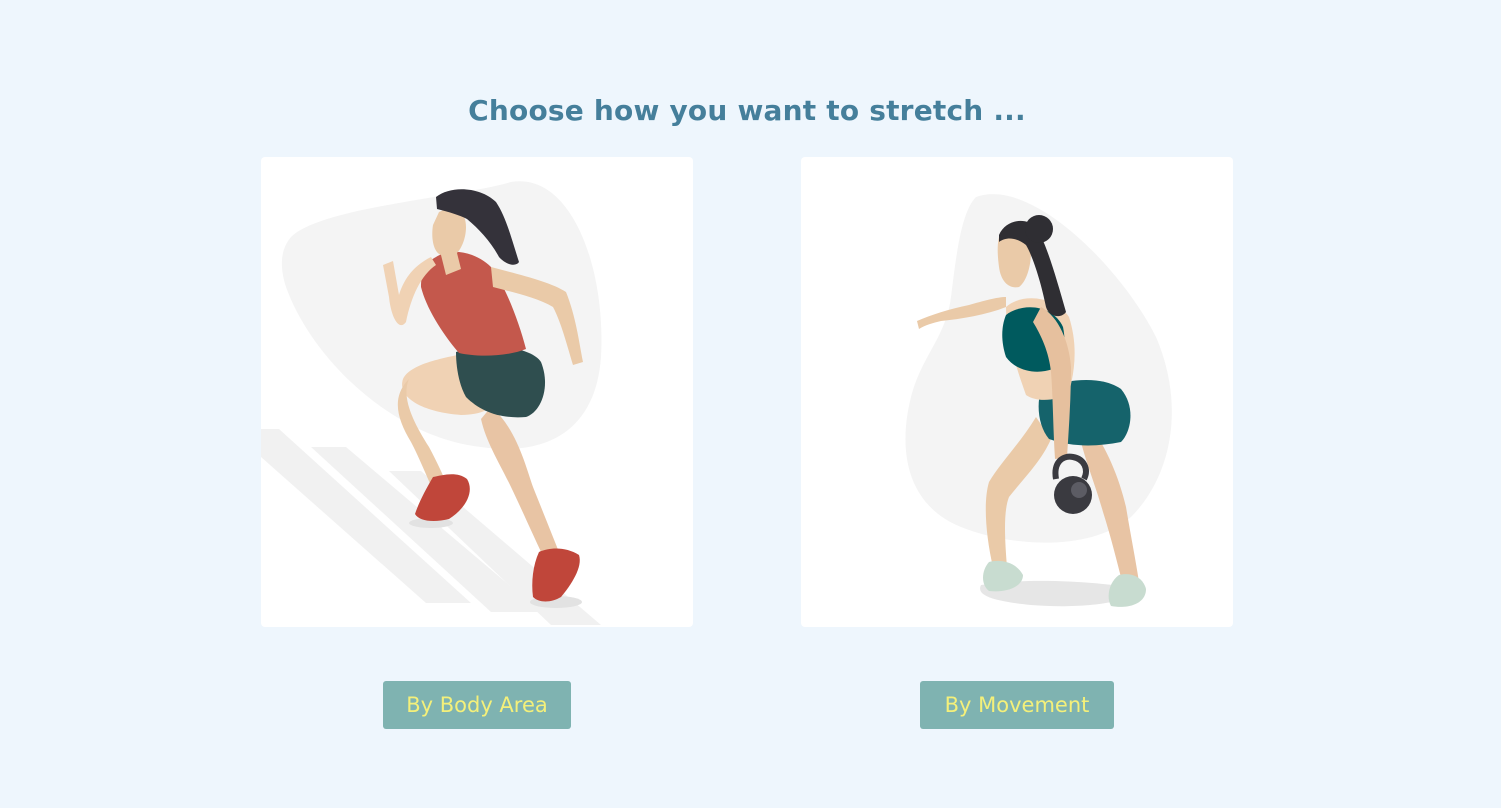  I want to click on by-movement-button: By Movement, so click(1017, 705).